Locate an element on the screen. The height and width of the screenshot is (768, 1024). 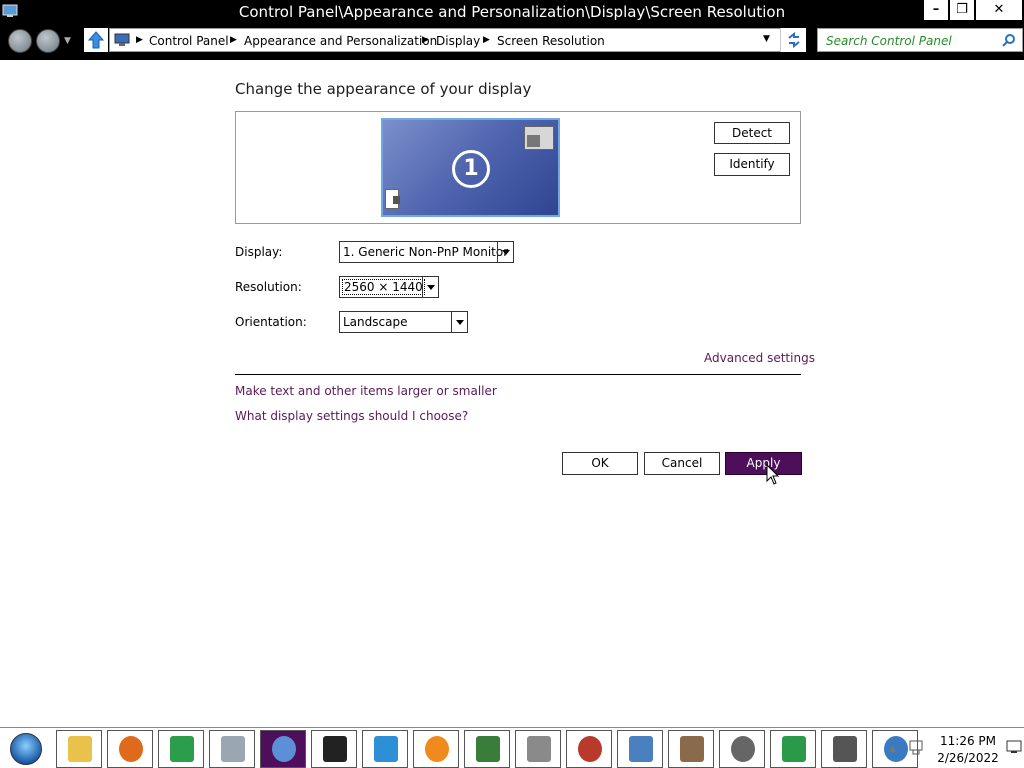
breadcrumb-appearance: Appearance and Personalization is located at coordinates (340, 41).